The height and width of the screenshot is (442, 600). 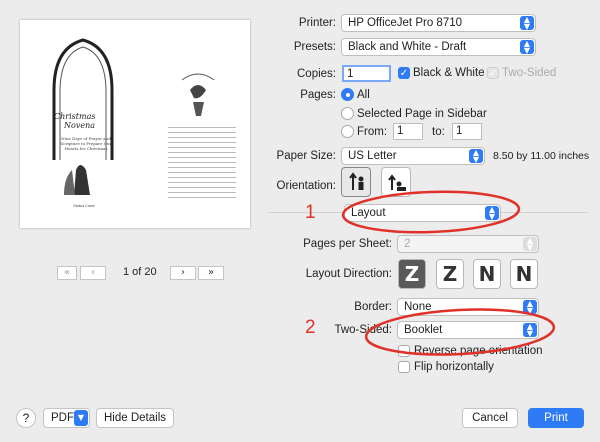 What do you see at coordinates (449, 73) in the screenshot?
I see `black-white-label: Black & White` at bounding box center [449, 73].